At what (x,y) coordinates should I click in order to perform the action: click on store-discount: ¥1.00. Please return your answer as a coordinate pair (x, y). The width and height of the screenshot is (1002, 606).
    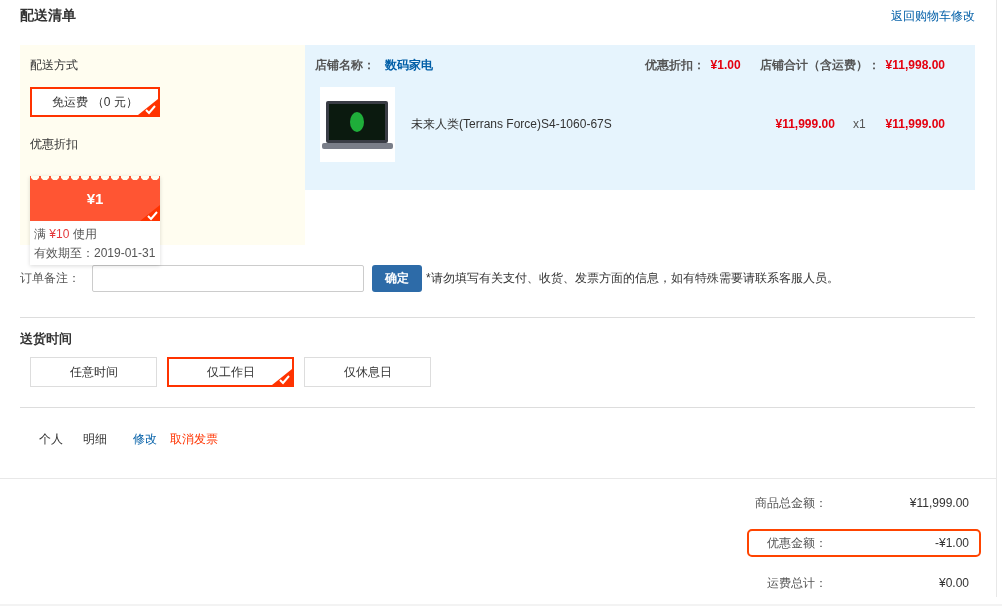
    Looking at the image, I should click on (725, 65).